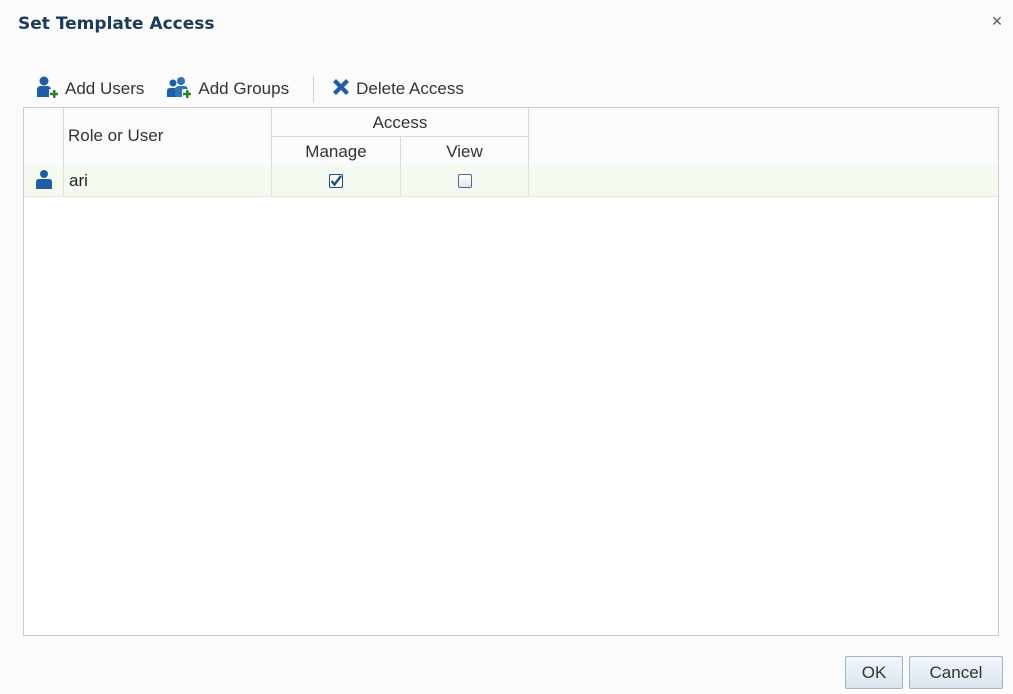 This screenshot has height=694, width=1013. What do you see at coordinates (180, 89) in the screenshot?
I see `add-group-icon` at bounding box center [180, 89].